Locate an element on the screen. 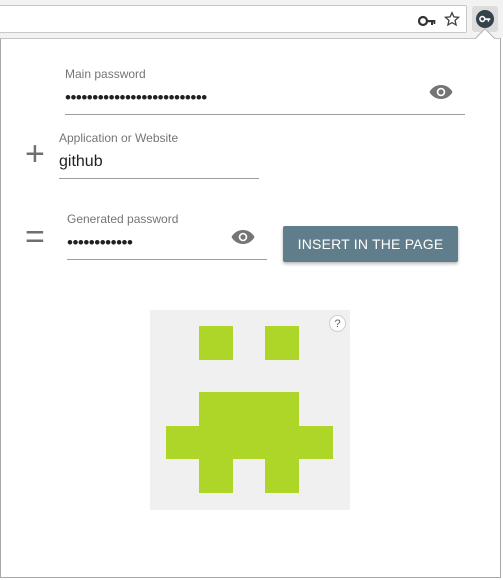 Image resolution: width=503 pixels, height=580 pixels. star-icon is located at coordinates (452, 19).